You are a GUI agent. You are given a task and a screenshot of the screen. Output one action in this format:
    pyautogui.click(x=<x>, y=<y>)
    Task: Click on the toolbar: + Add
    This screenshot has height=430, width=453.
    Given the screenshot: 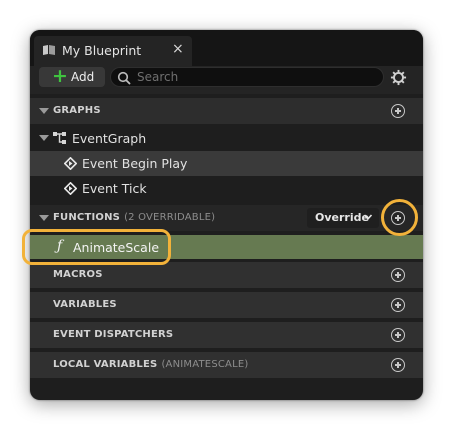 What is the action you would take?
    pyautogui.click(x=226, y=79)
    